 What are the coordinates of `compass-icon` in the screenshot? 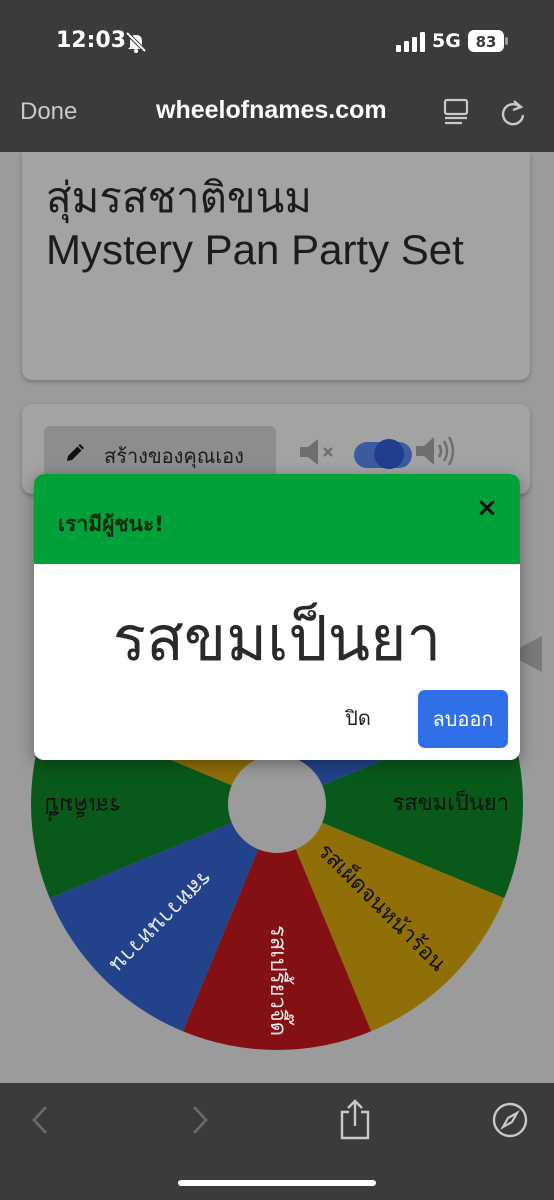 It's located at (510, 1120).